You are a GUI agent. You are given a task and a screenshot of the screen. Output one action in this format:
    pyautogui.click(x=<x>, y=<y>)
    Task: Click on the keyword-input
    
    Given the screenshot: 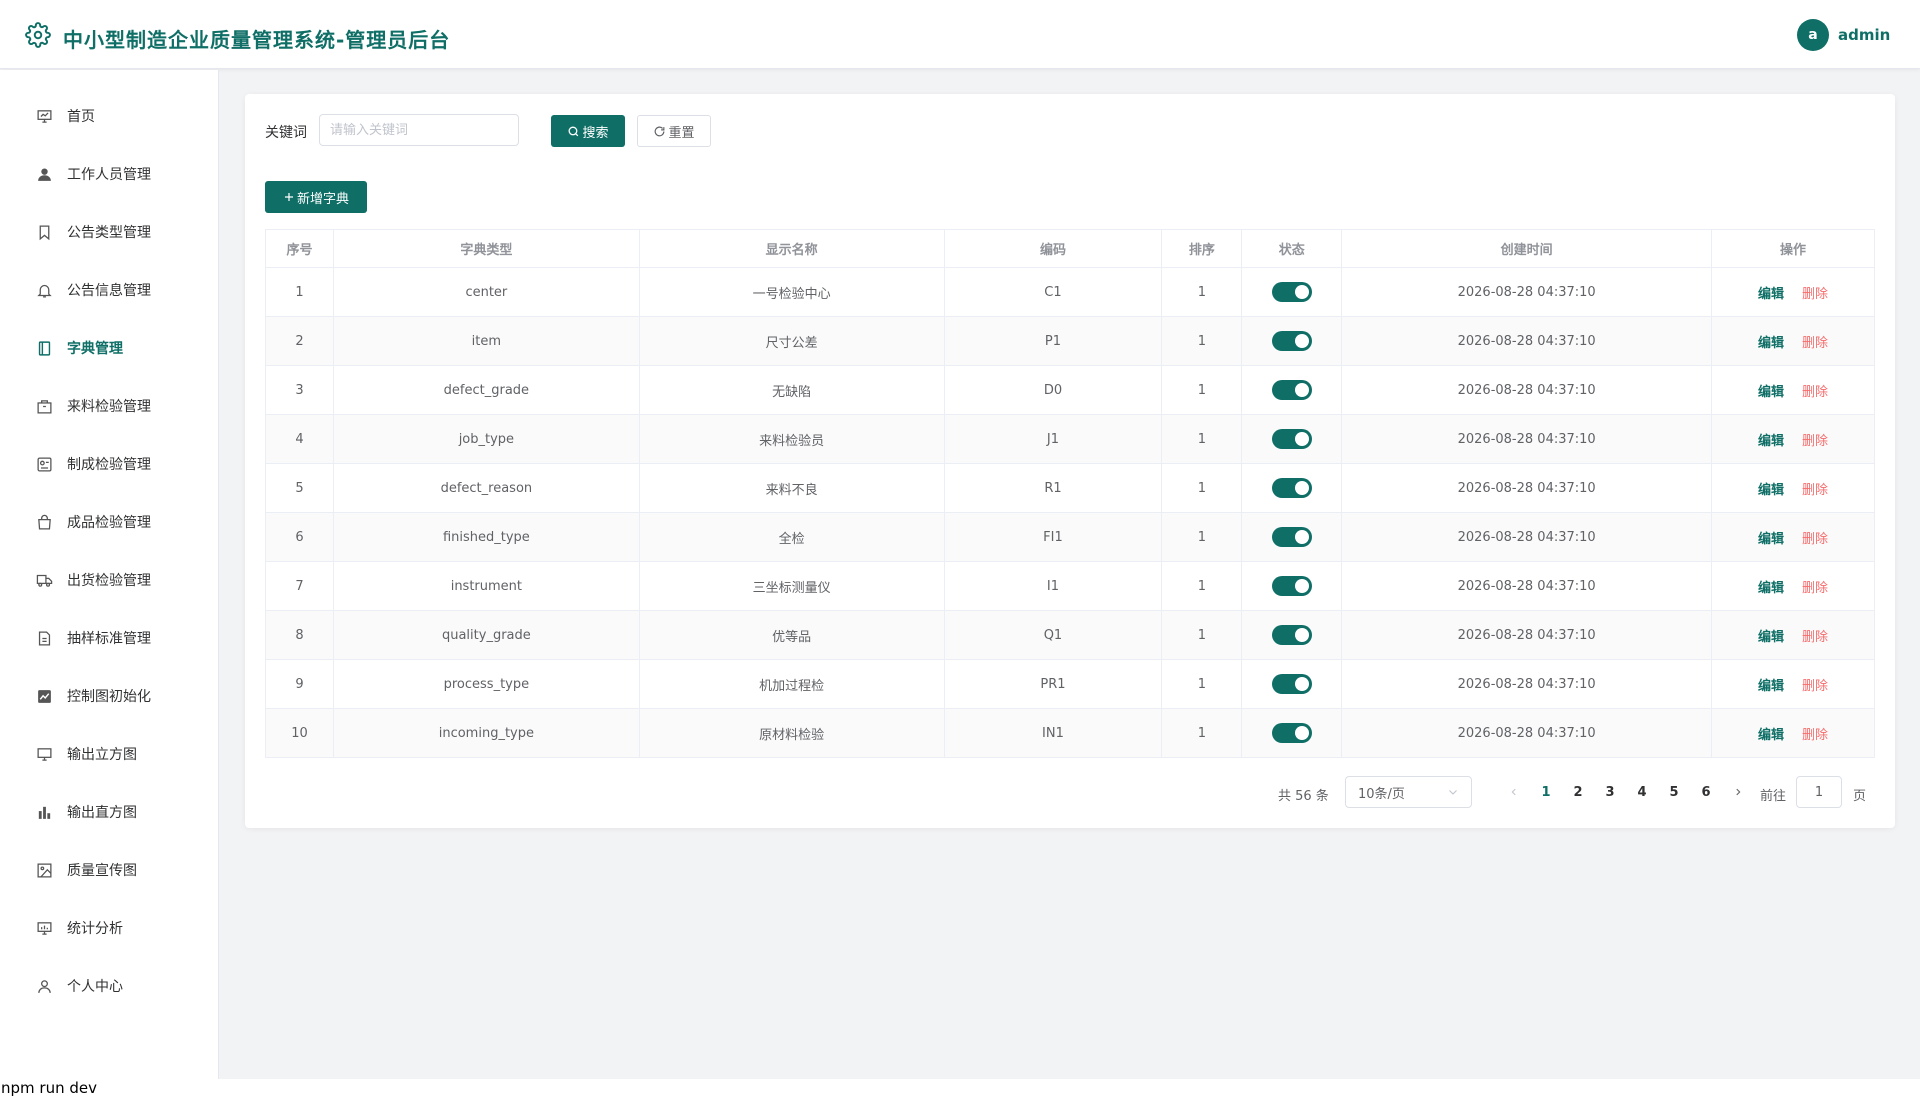 What is the action you would take?
    pyautogui.click(x=419, y=130)
    